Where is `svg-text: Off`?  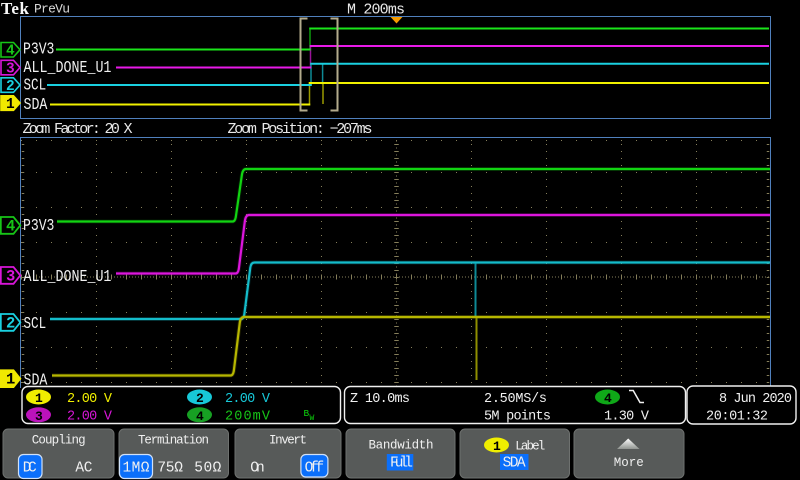 svg-text: Off is located at coordinates (315, 468).